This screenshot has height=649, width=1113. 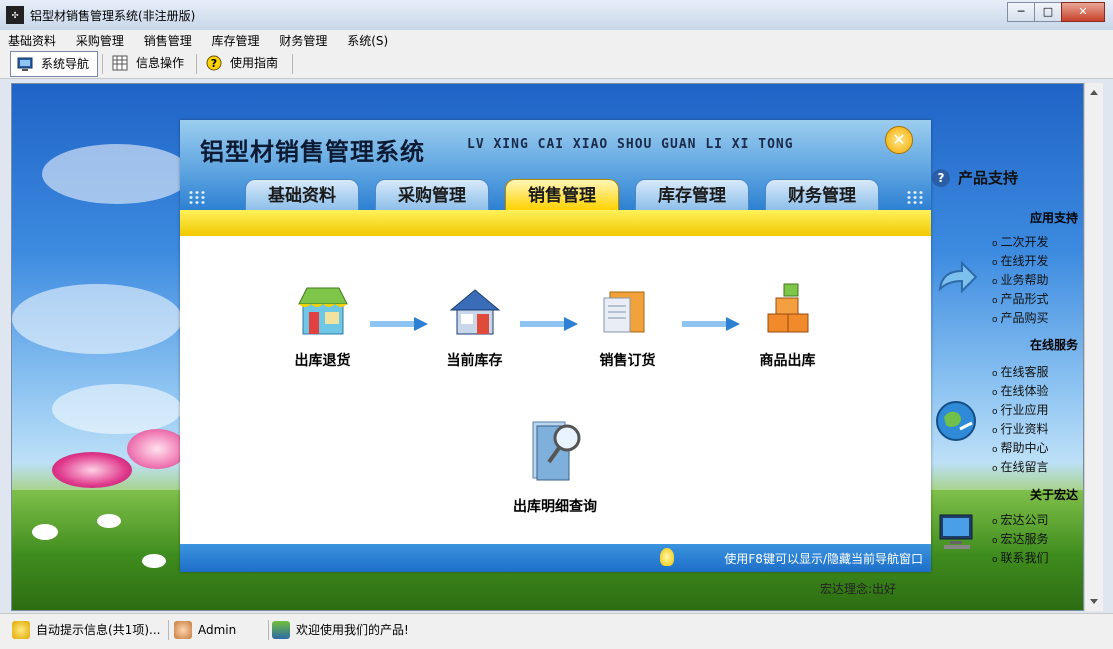 What do you see at coordinates (692, 194) in the screenshot?
I see `tab-inventory: 库存管理` at bounding box center [692, 194].